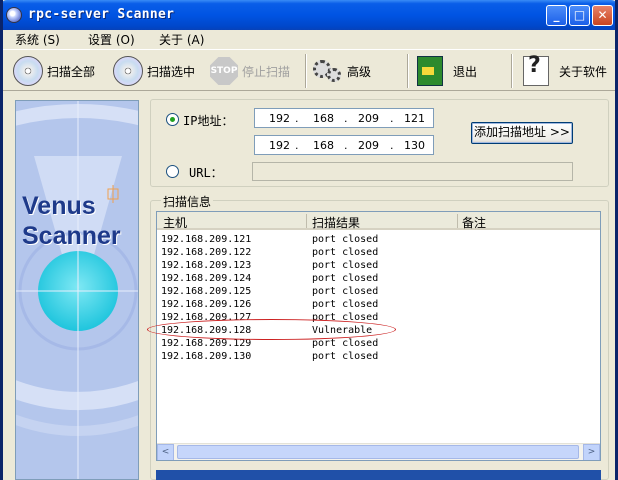 This screenshot has width=618, height=480. I want to click on menu-system: 系统 (S), so click(37, 39).